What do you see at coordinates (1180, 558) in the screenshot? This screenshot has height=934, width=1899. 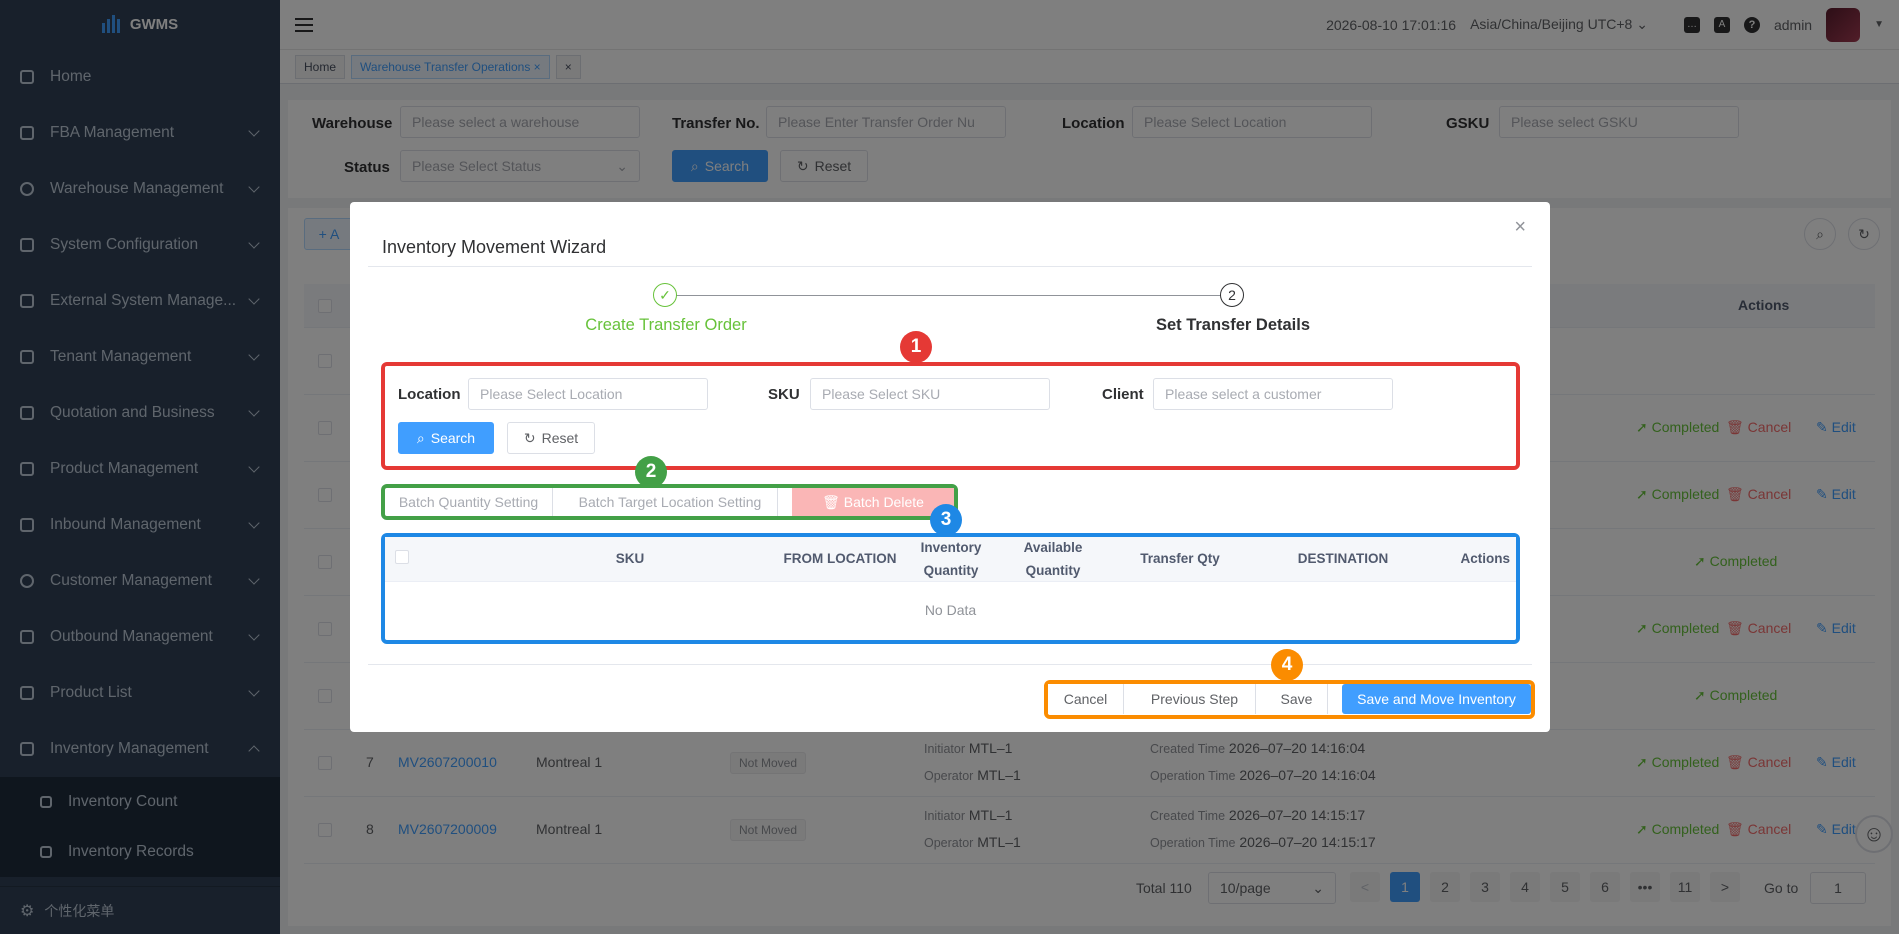 I see `transfer-qty-header: Transfer Qty` at bounding box center [1180, 558].